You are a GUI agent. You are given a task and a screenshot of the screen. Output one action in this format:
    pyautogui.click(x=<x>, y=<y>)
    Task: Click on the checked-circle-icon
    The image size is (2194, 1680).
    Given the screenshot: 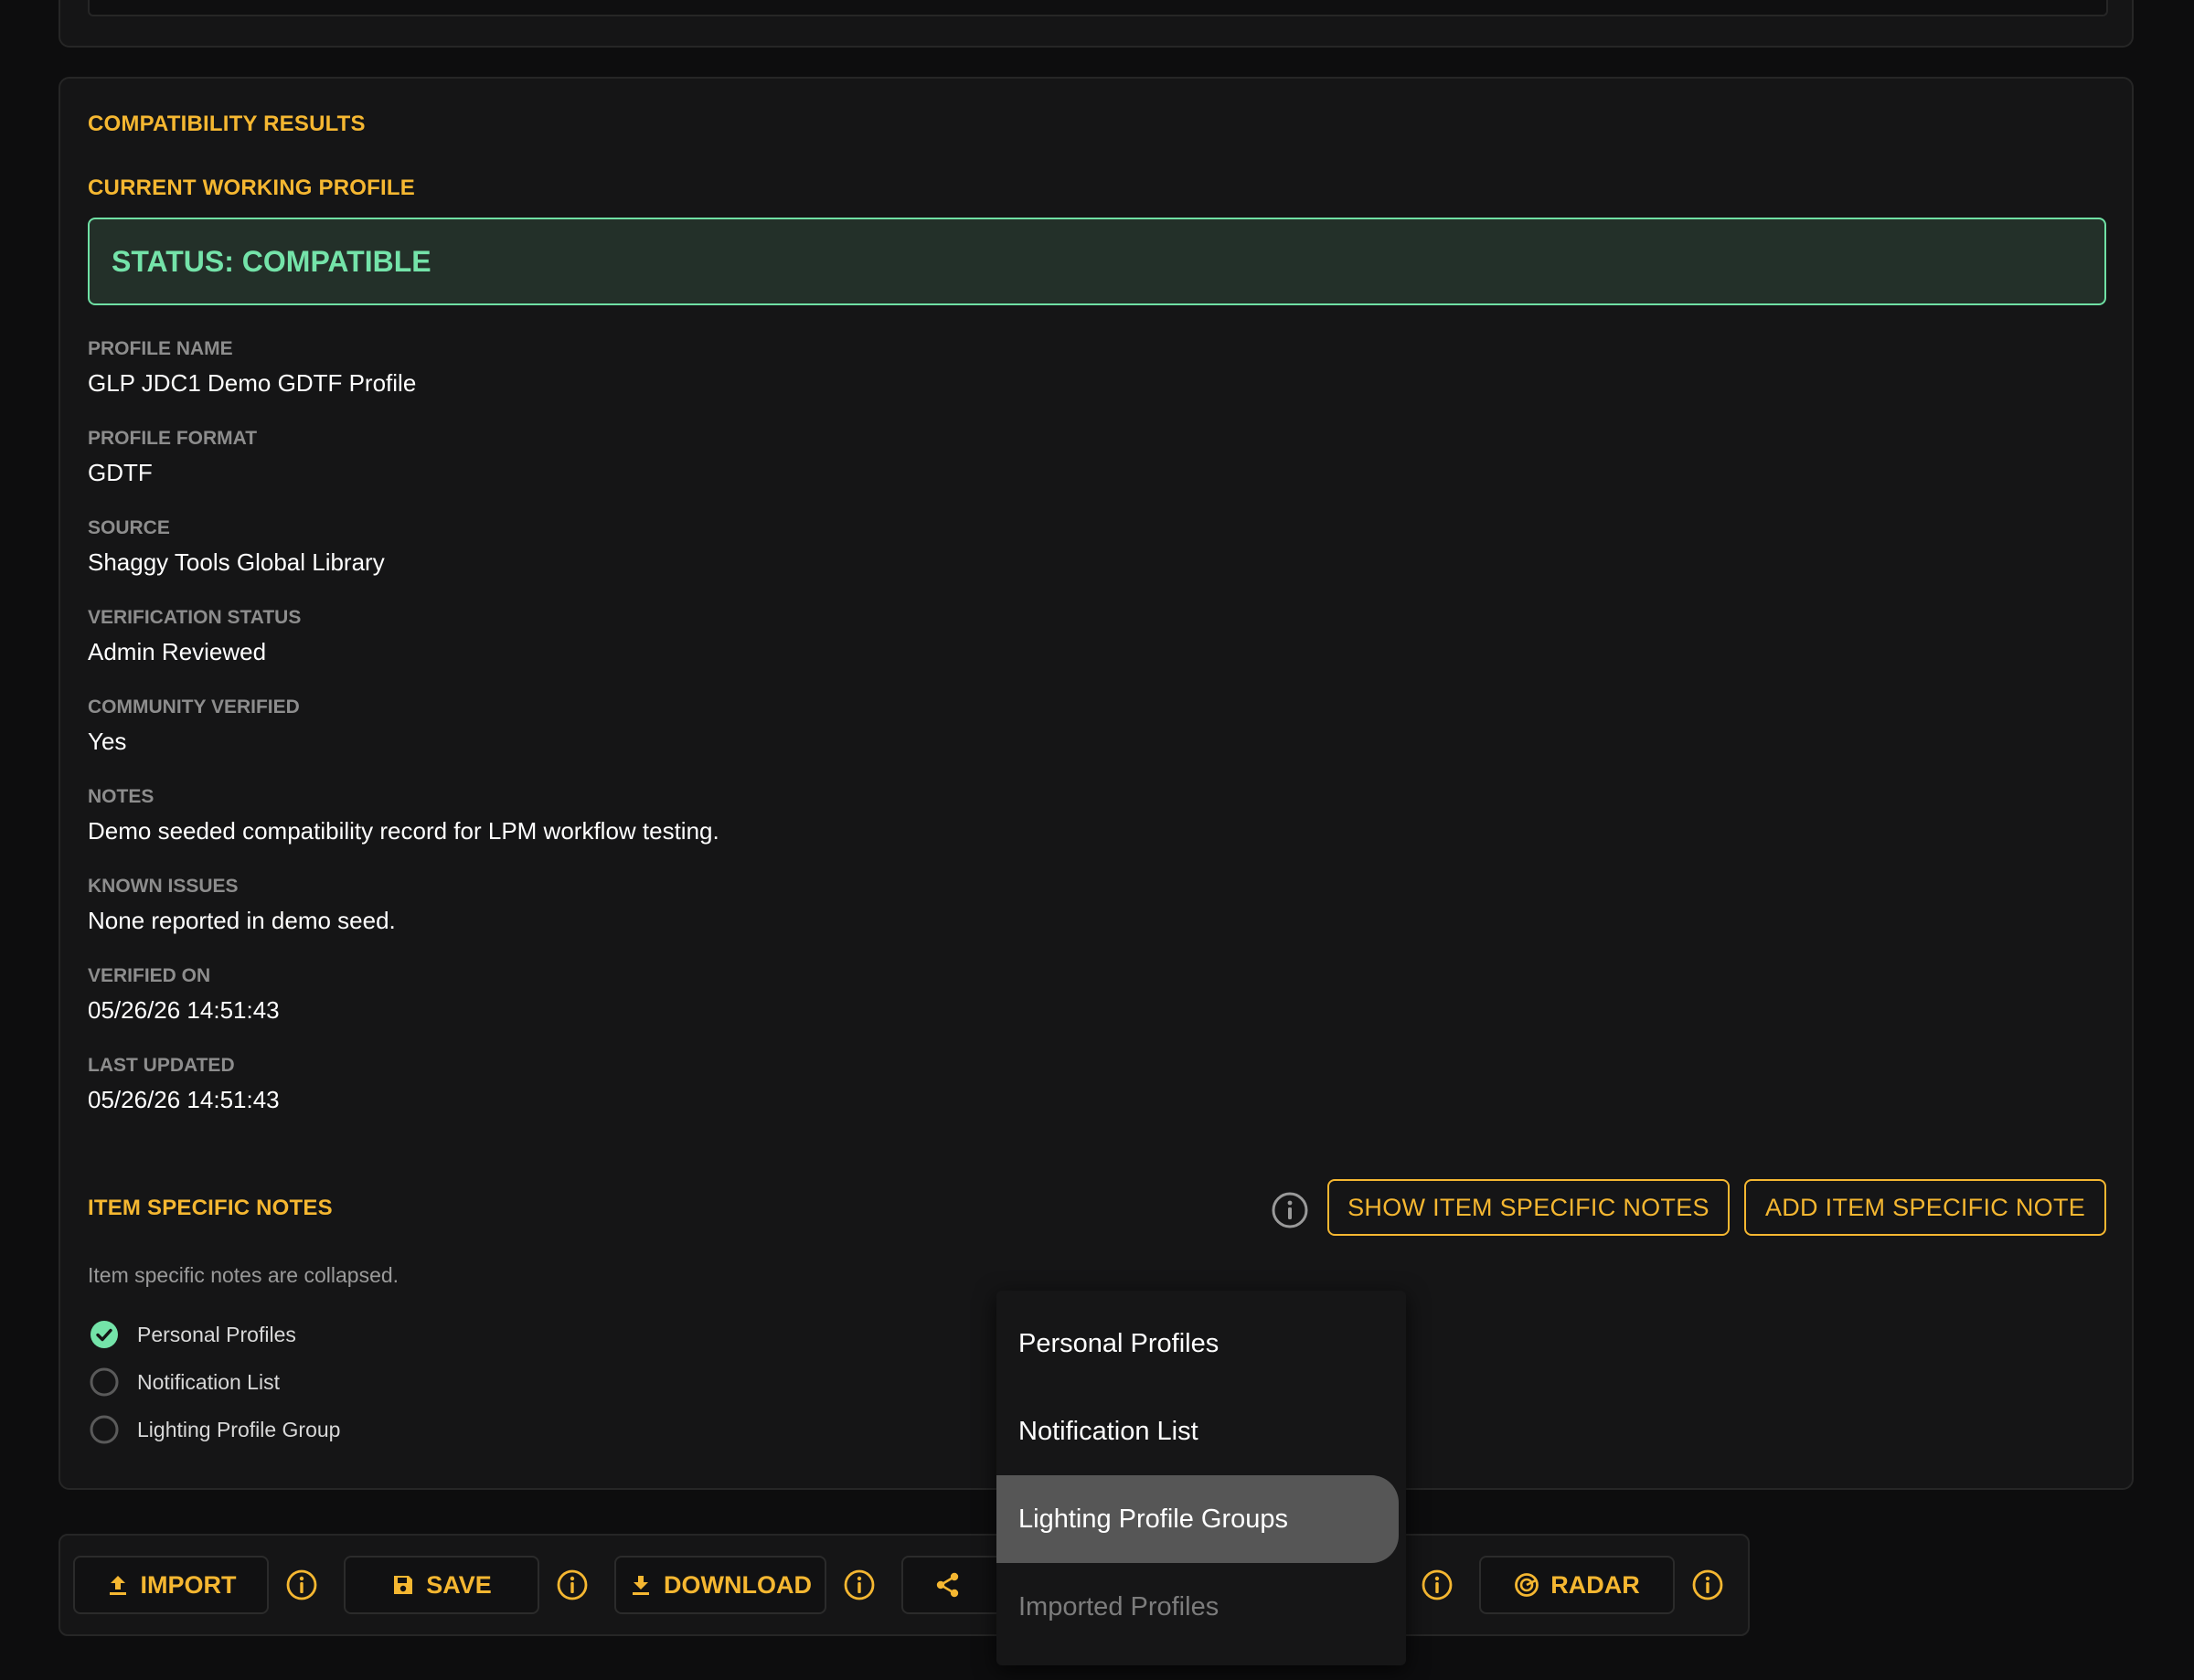 What is the action you would take?
    pyautogui.click(x=105, y=1334)
    